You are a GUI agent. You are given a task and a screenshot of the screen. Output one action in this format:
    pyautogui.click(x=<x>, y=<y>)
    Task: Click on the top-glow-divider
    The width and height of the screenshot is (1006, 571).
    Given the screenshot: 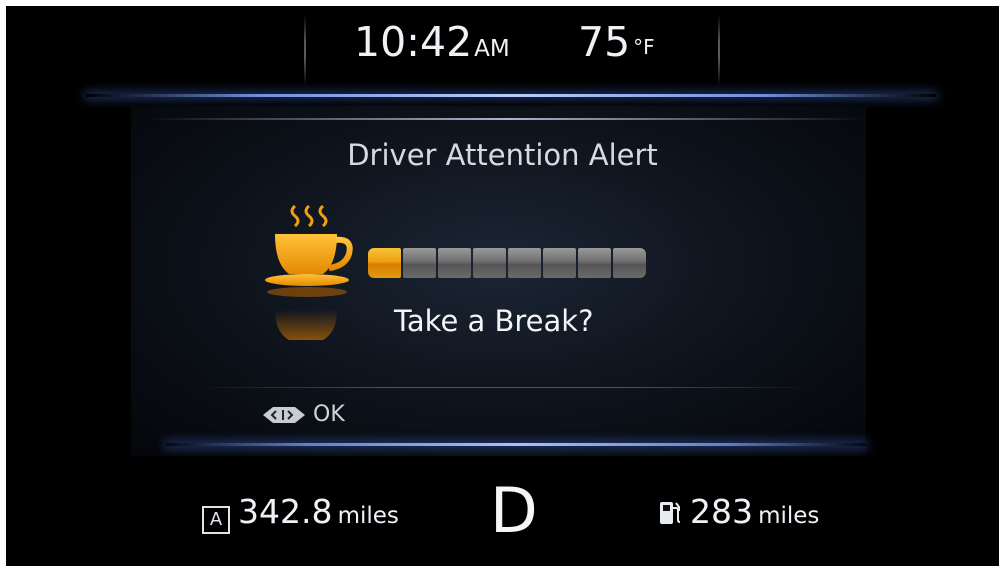 What is the action you would take?
    pyautogui.click(x=511, y=95)
    